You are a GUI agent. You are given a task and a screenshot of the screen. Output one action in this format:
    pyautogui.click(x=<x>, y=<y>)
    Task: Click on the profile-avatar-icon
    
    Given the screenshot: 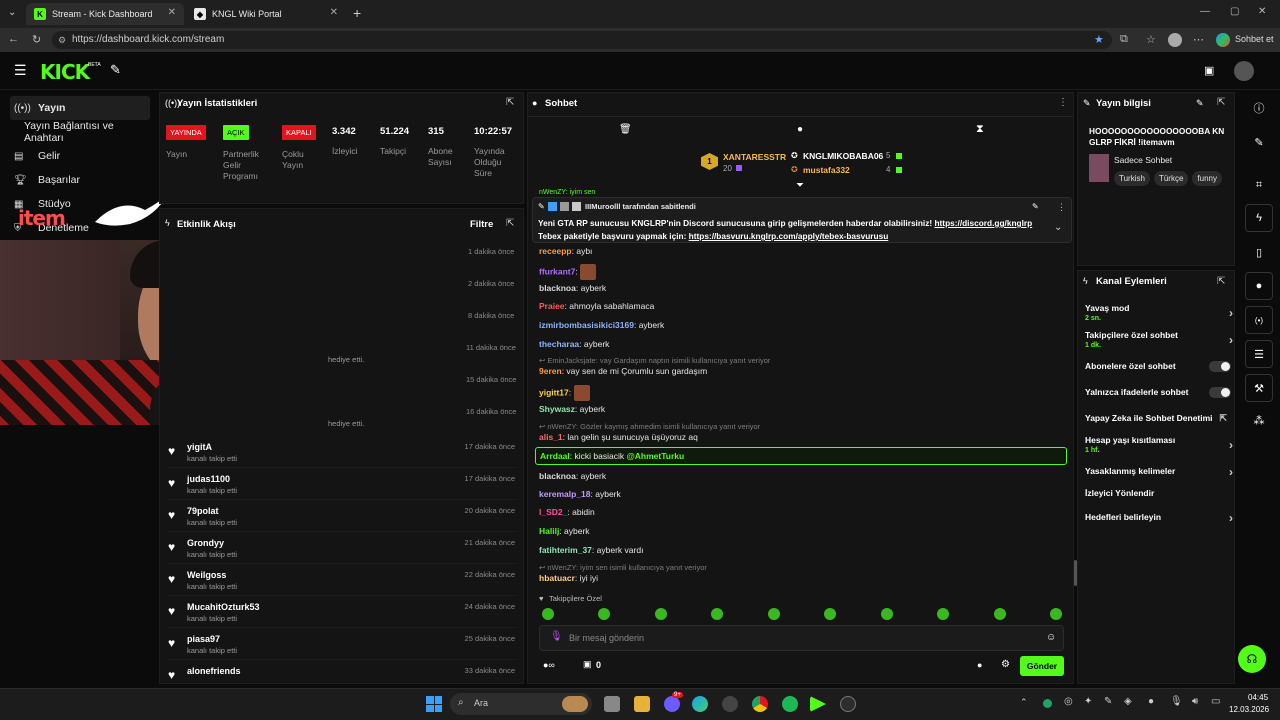 What is the action you would take?
    pyautogui.click(x=1175, y=40)
    